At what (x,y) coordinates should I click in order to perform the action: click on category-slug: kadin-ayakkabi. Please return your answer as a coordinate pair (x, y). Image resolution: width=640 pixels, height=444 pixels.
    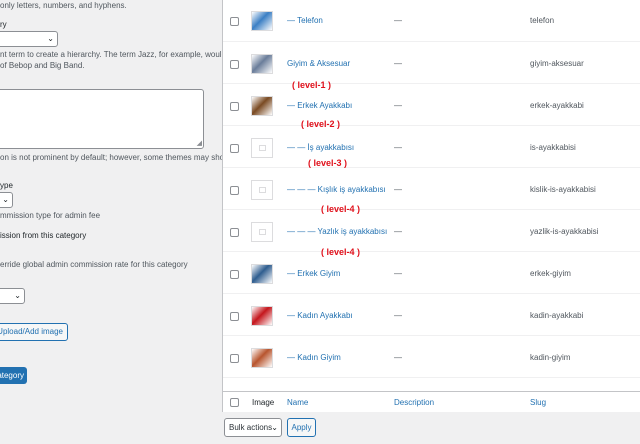
    Looking at the image, I should click on (557, 315).